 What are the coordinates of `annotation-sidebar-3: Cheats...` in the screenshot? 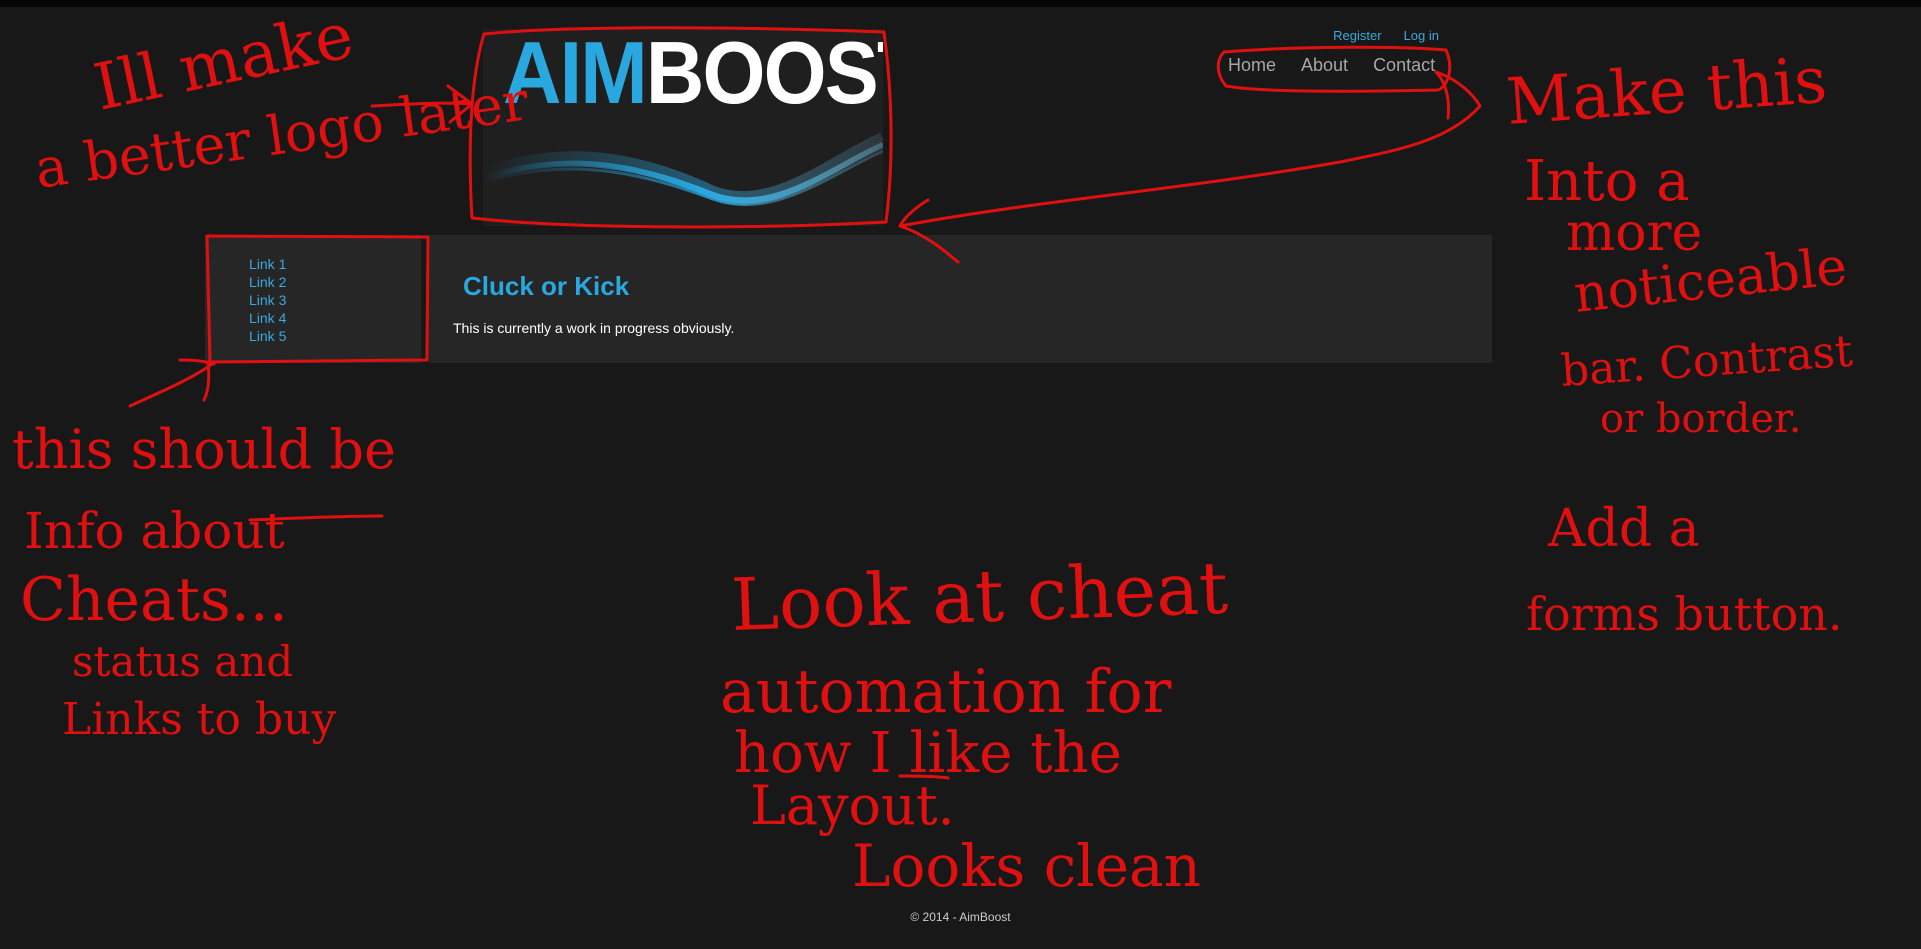 It's located at (154, 600).